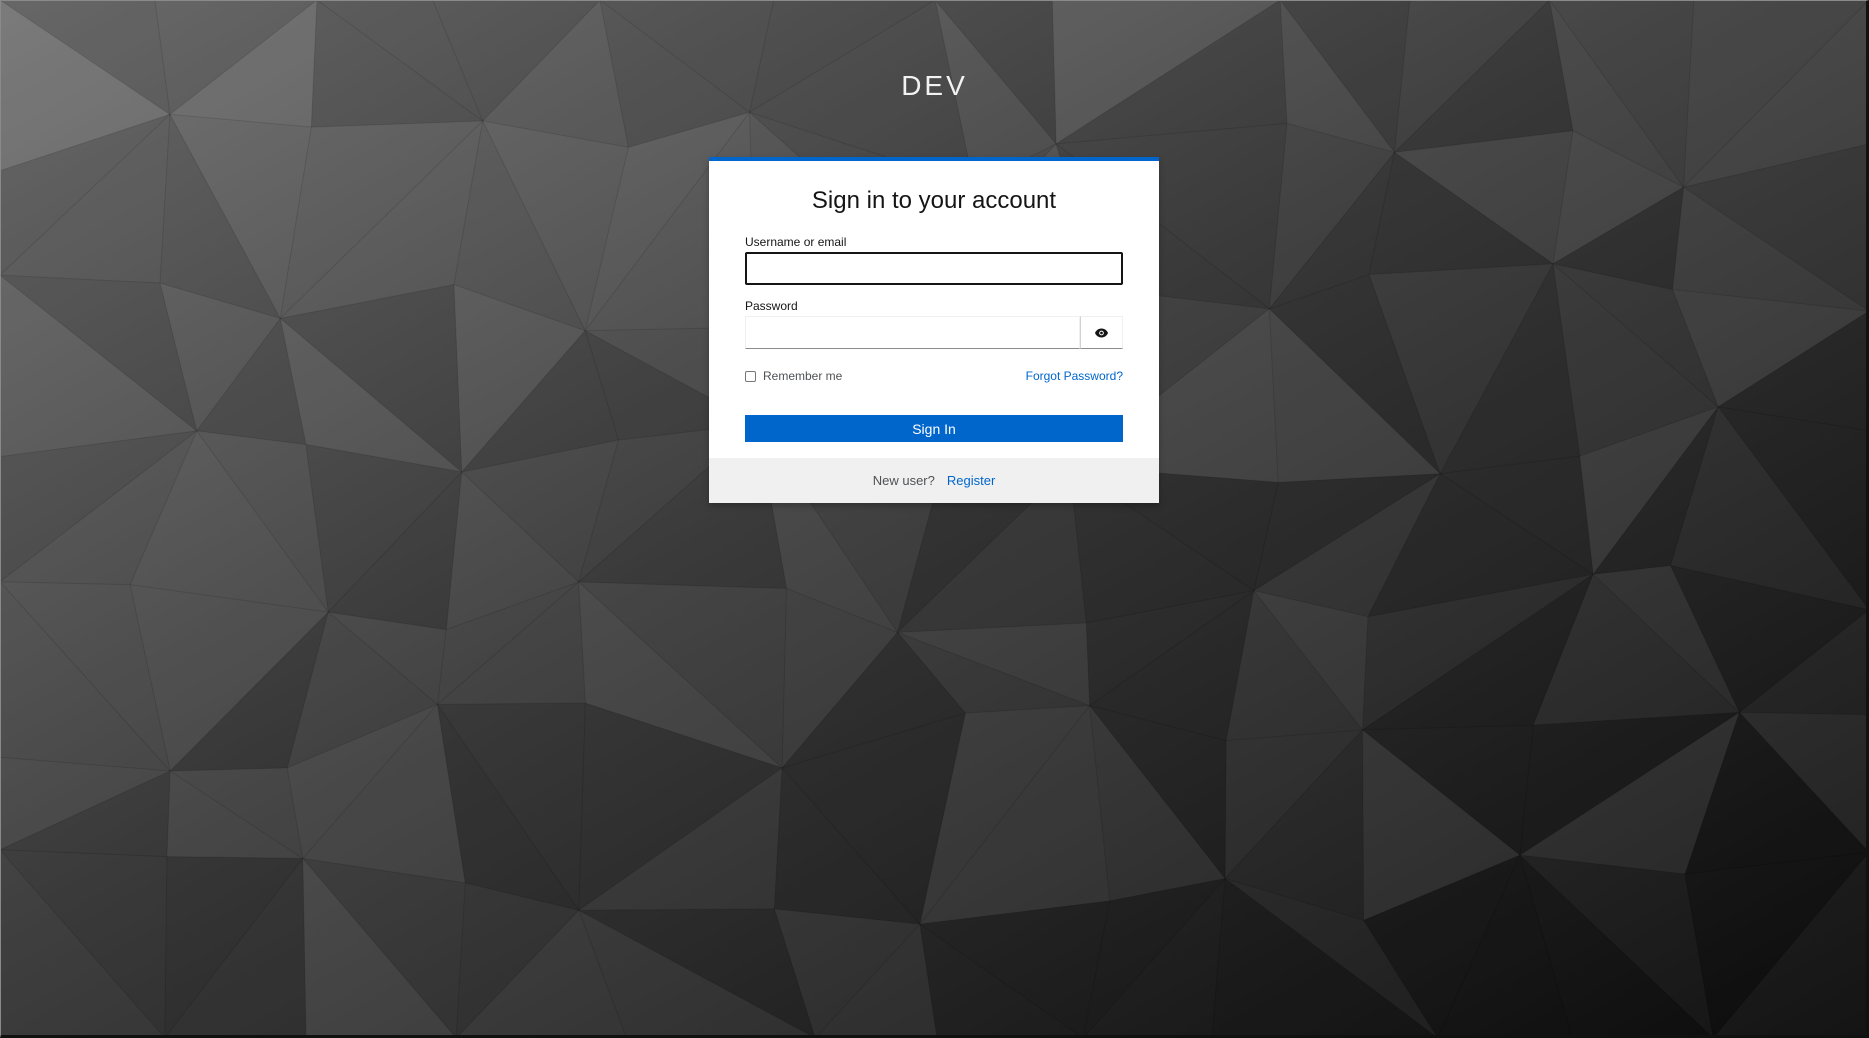  I want to click on sign-in-button: Sign In, so click(934, 428).